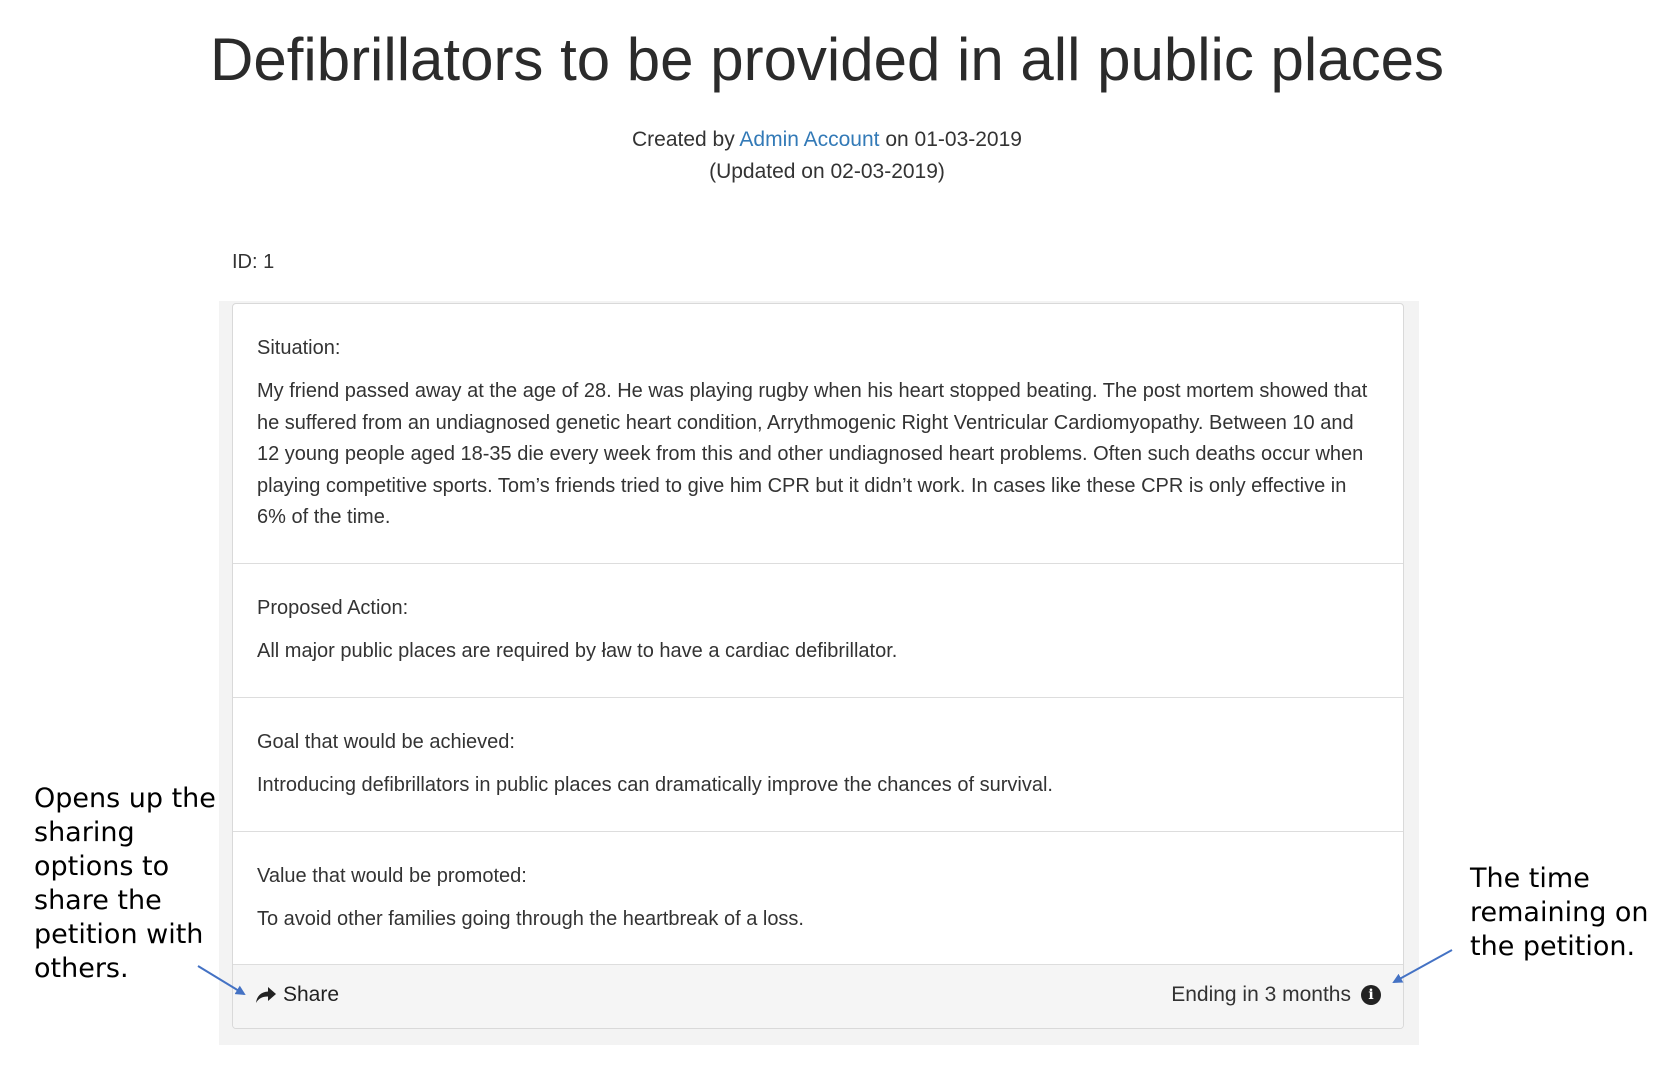 The image size is (1654, 1070). What do you see at coordinates (827, 171) in the screenshot?
I see `updated-date: (Updated on 02-03-2019)` at bounding box center [827, 171].